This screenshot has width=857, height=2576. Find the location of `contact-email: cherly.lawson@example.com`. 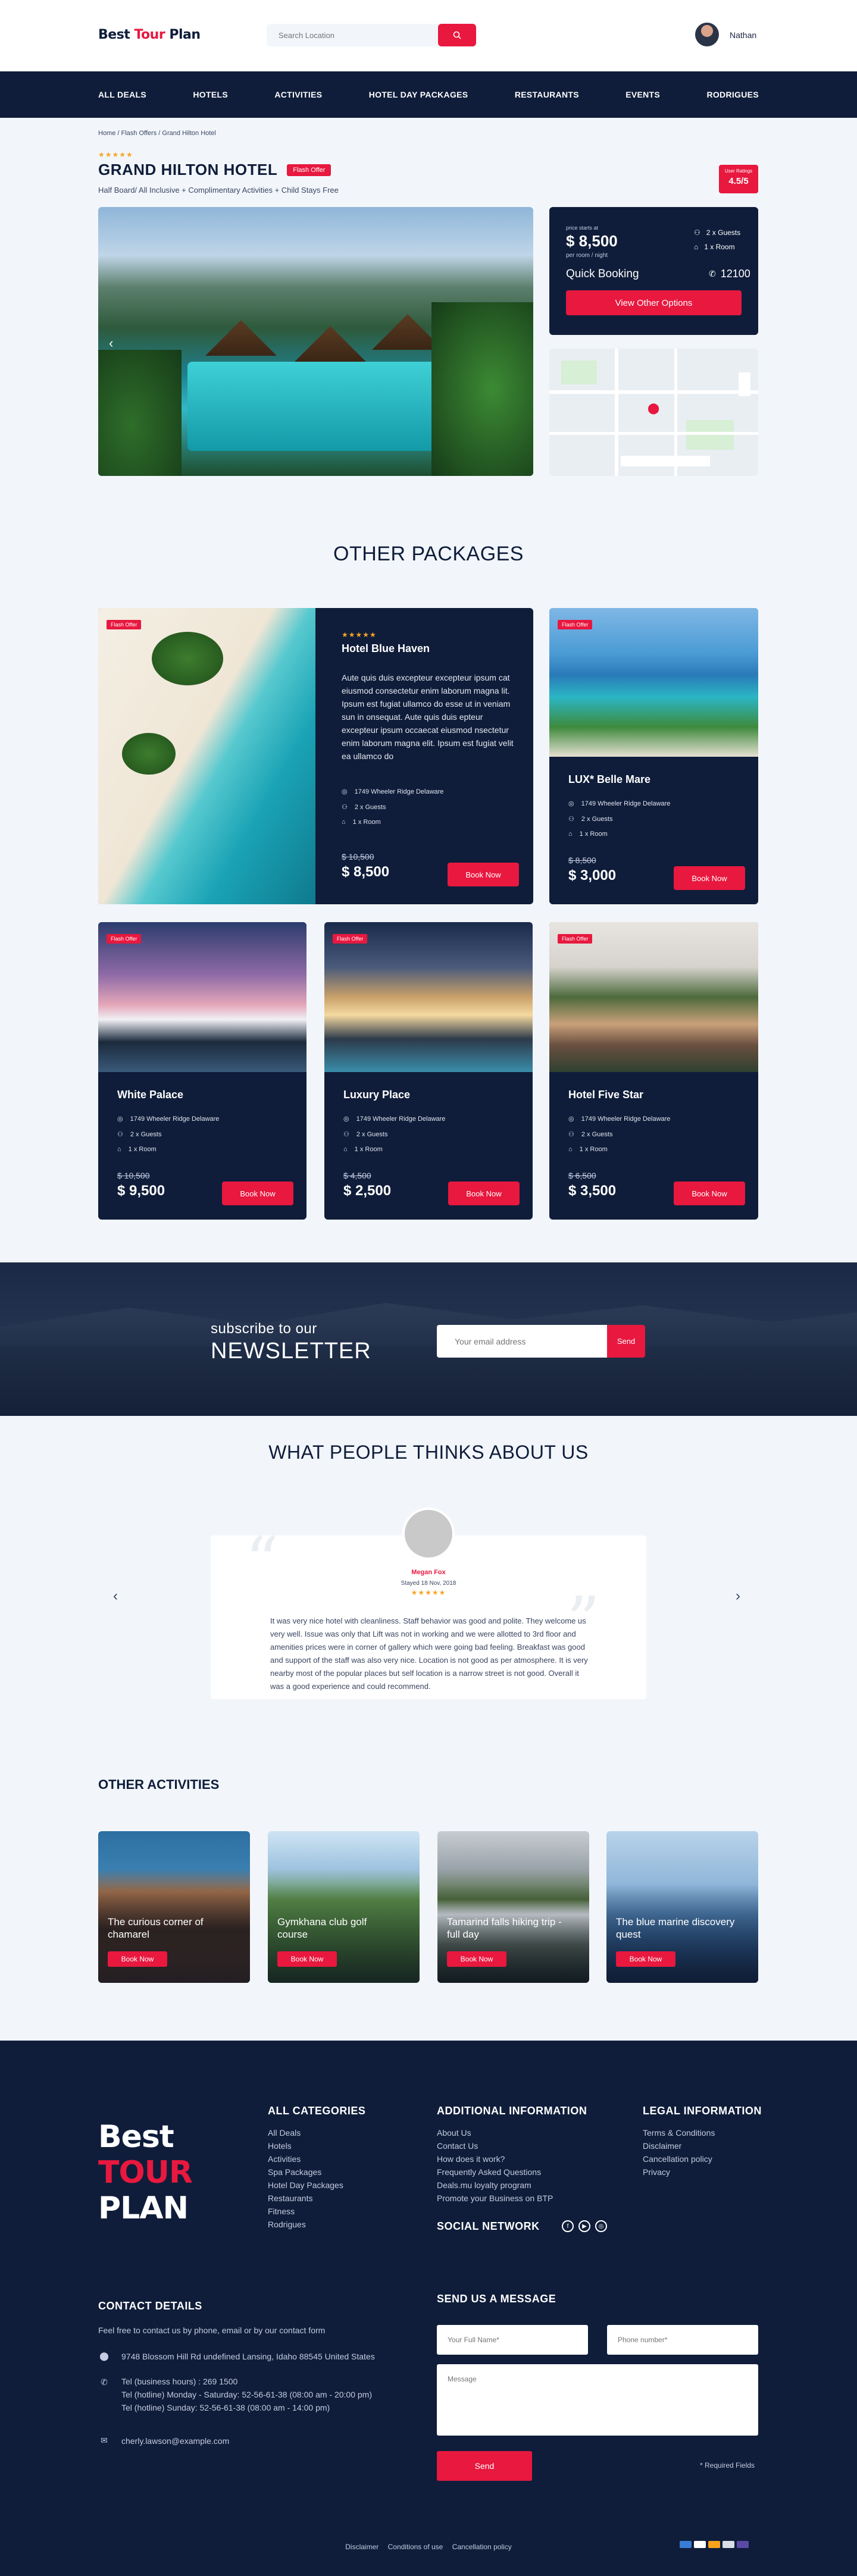

contact-email: cherly.lawson@example.com is located at coordinates (175, 2440).